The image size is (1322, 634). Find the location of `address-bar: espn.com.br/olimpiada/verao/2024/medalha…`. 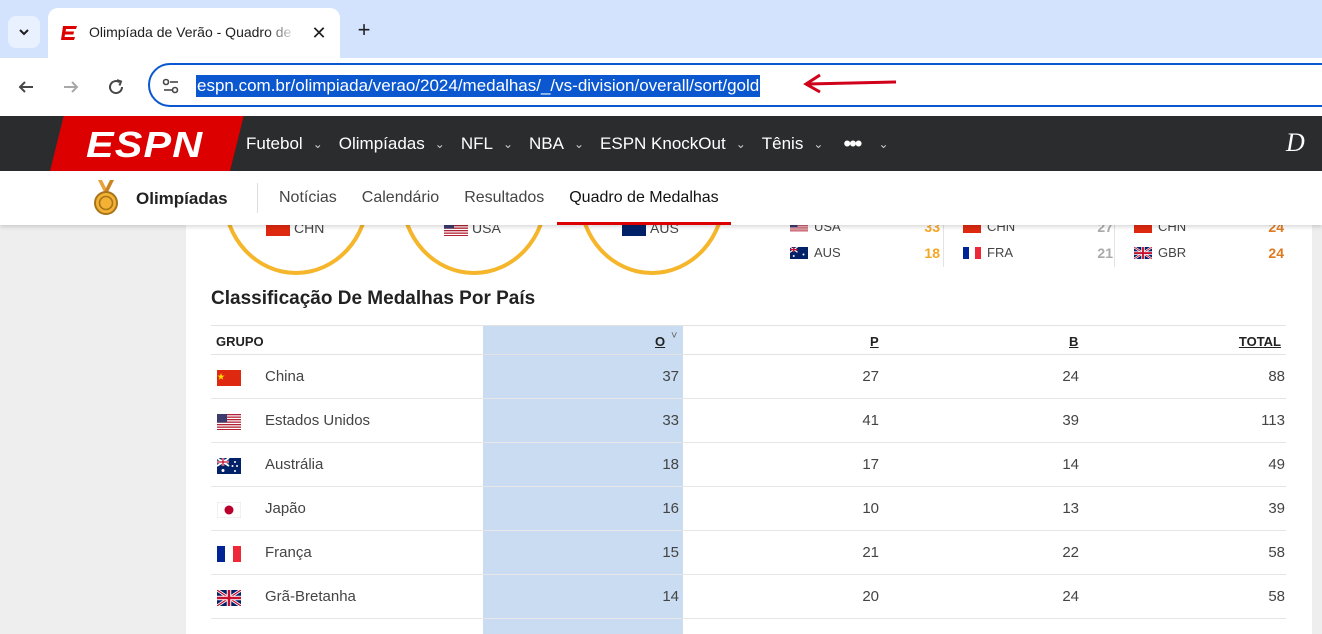

address-bar: espn.com.br/olimpiada/verao/2024/medalha… is located at coordinates (735, 85).